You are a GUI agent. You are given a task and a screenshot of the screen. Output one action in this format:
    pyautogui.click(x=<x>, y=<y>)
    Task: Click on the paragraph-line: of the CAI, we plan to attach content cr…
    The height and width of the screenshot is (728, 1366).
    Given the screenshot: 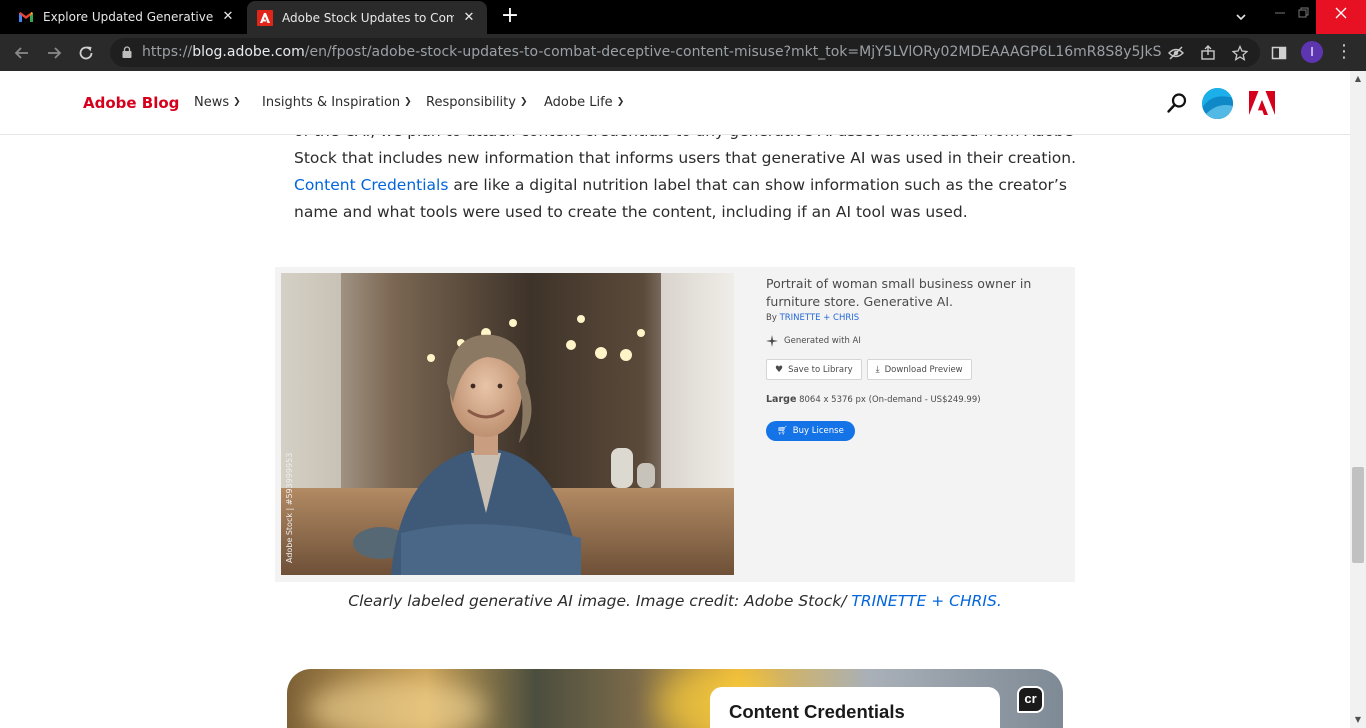 What is the action you would take?
    pyautogui.click(x=689, y=140)
    